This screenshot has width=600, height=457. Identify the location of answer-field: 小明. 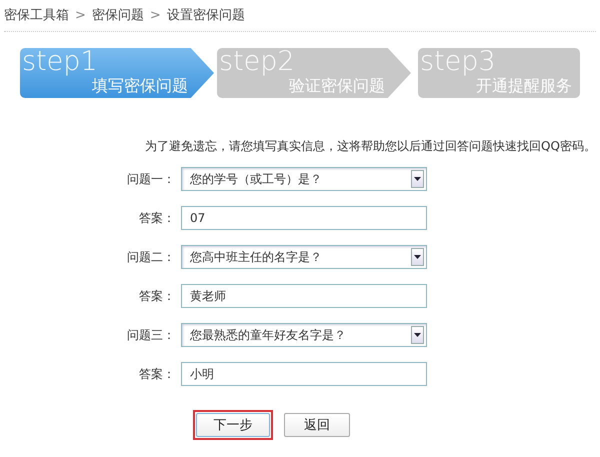
(304, 374).